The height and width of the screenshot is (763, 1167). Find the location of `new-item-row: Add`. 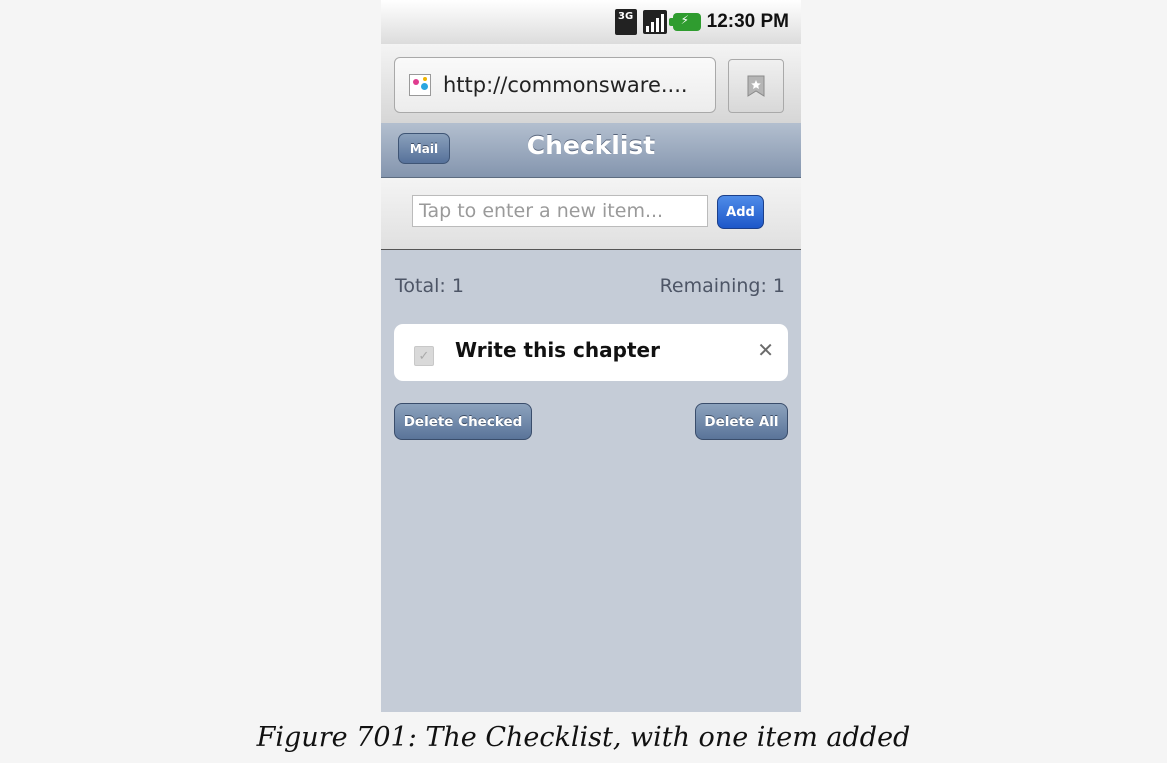

new-item-row: Add is located at coordinates (591, 214).